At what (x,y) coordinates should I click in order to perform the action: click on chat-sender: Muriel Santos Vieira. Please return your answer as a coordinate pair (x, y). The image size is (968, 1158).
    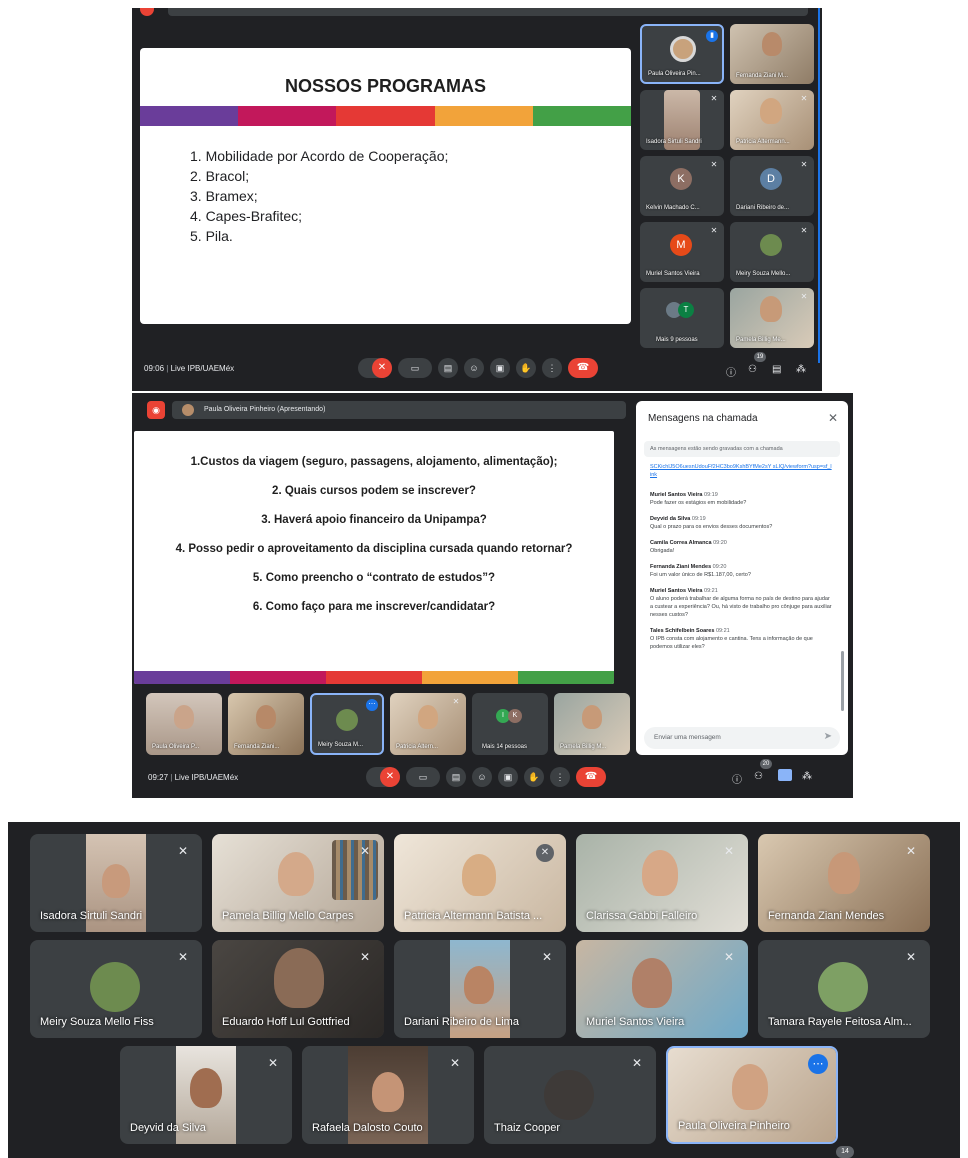
    Looking at the image, I should click on (676, 495).